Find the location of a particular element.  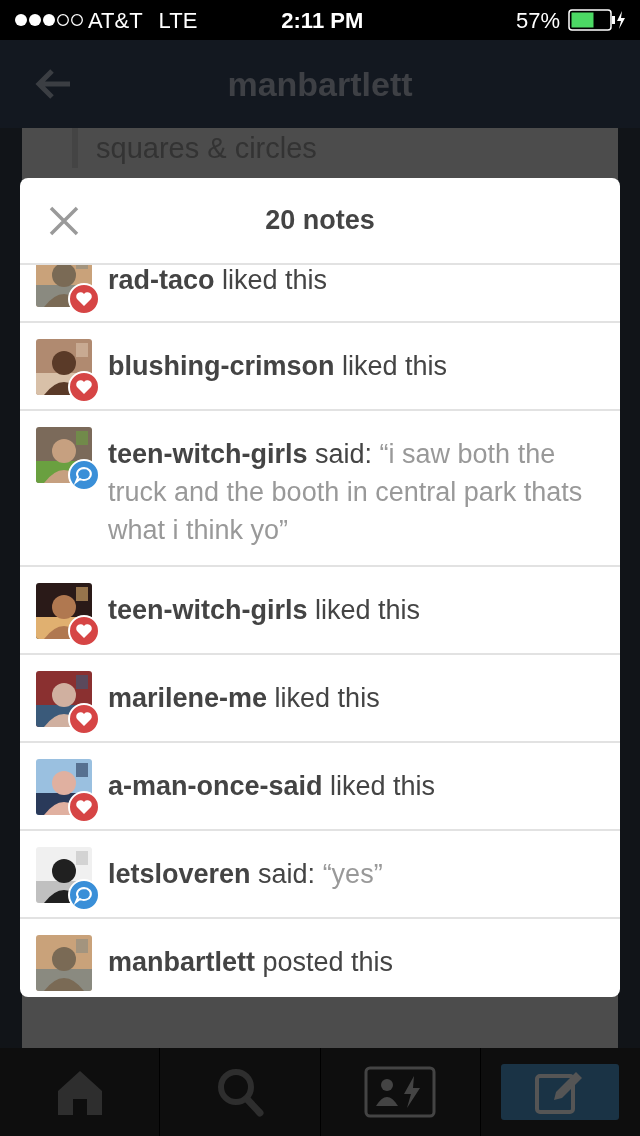

back-arrow-icon is located at coordinates (53, 84).